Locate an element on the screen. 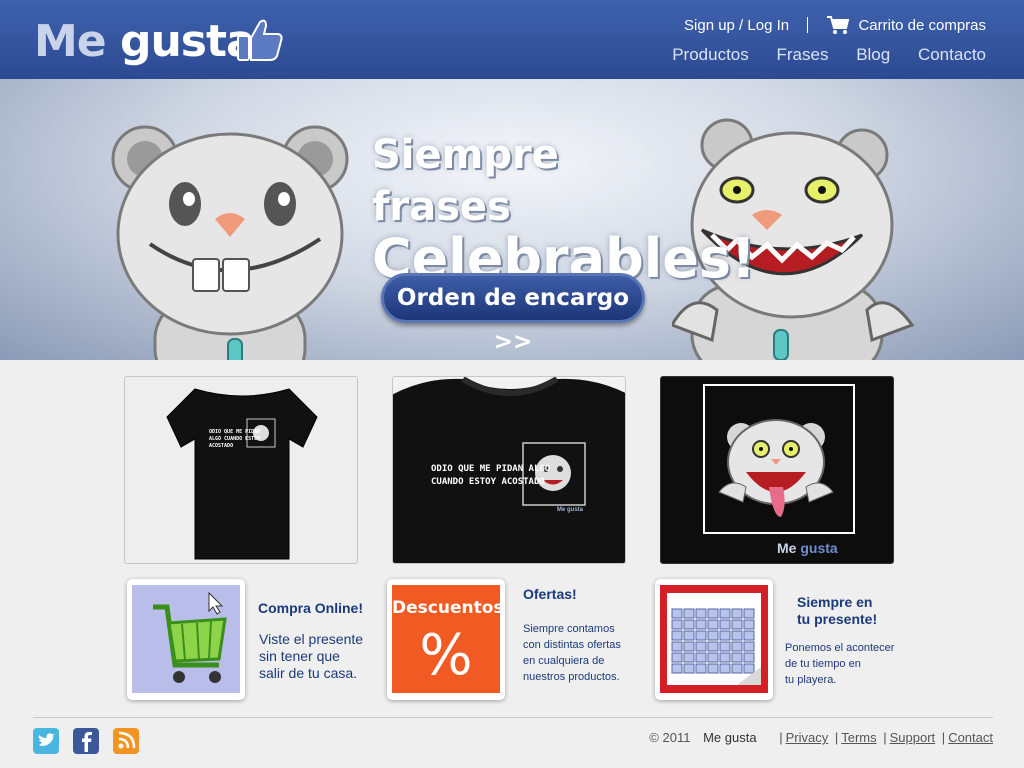 The height and width of the screenshot is (768, 1024). rss-icon is located at coordinates (126, 741).